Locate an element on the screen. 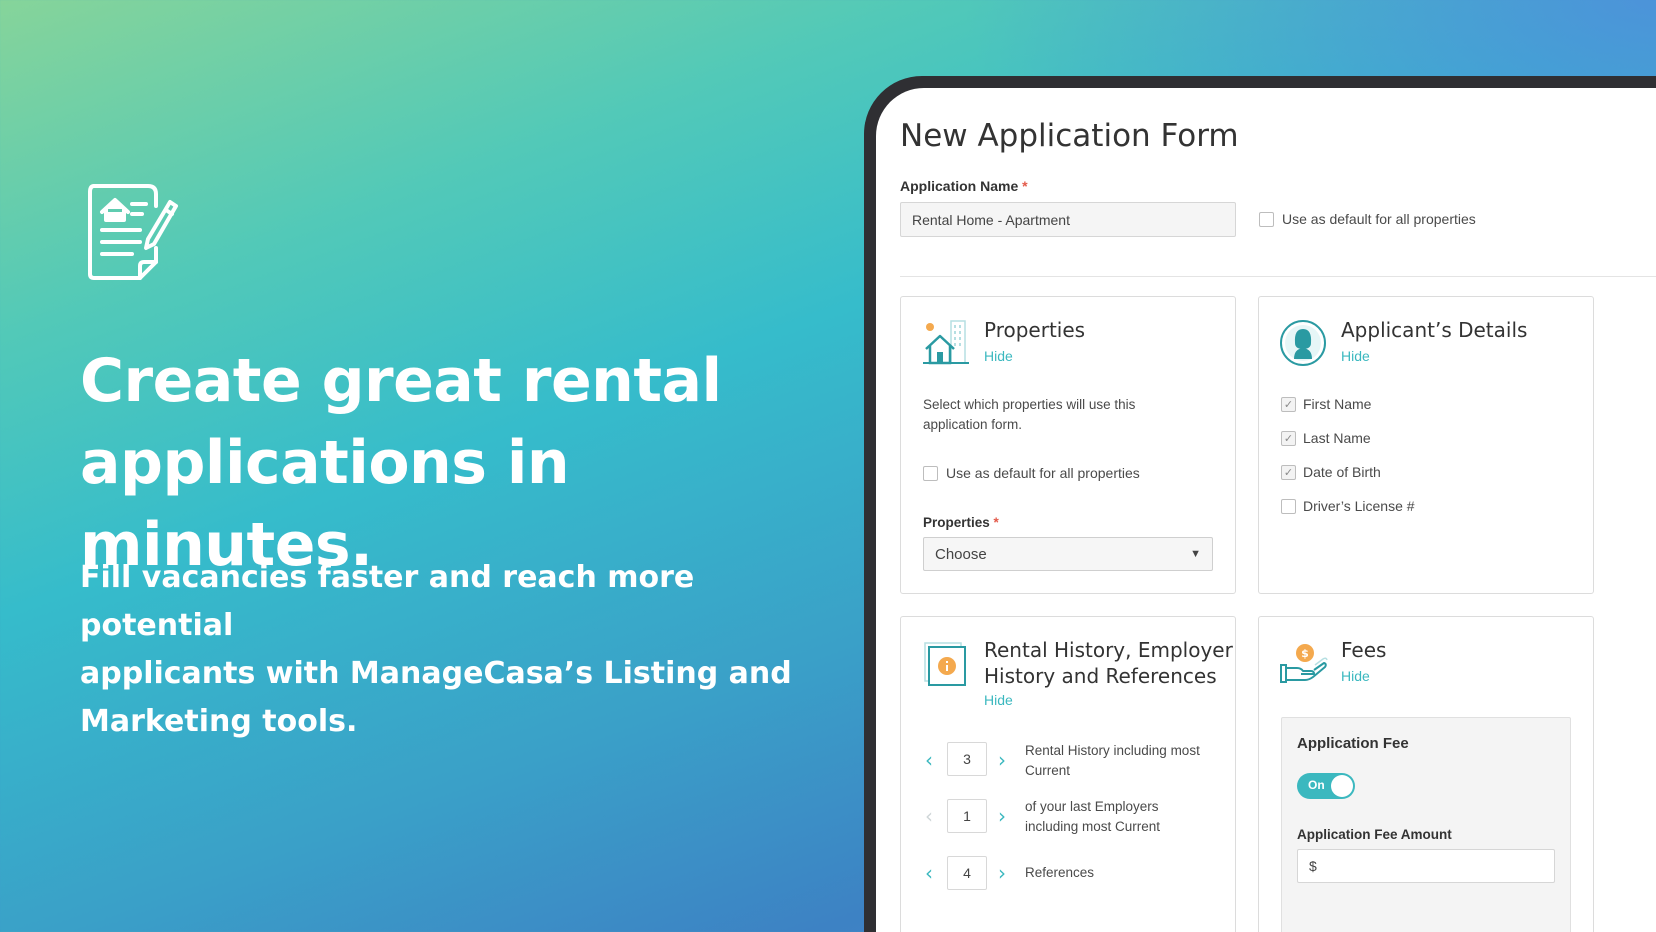 The width and height of the screenshot is (1656, 932). hand-coin-icon: $ is located at coordinates (1304, 665).